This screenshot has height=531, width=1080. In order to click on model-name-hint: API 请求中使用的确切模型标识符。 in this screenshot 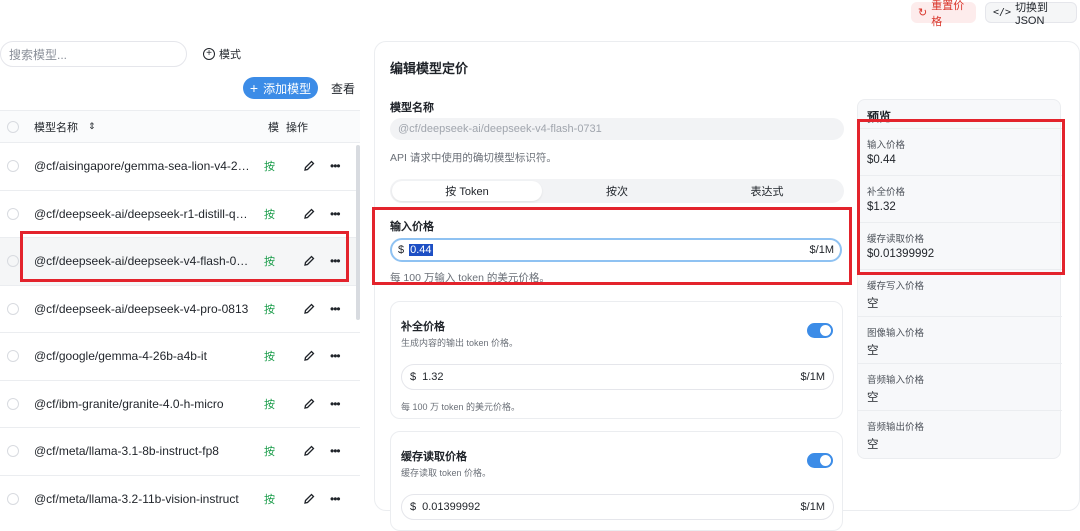, I will do `click(473, 158)`.